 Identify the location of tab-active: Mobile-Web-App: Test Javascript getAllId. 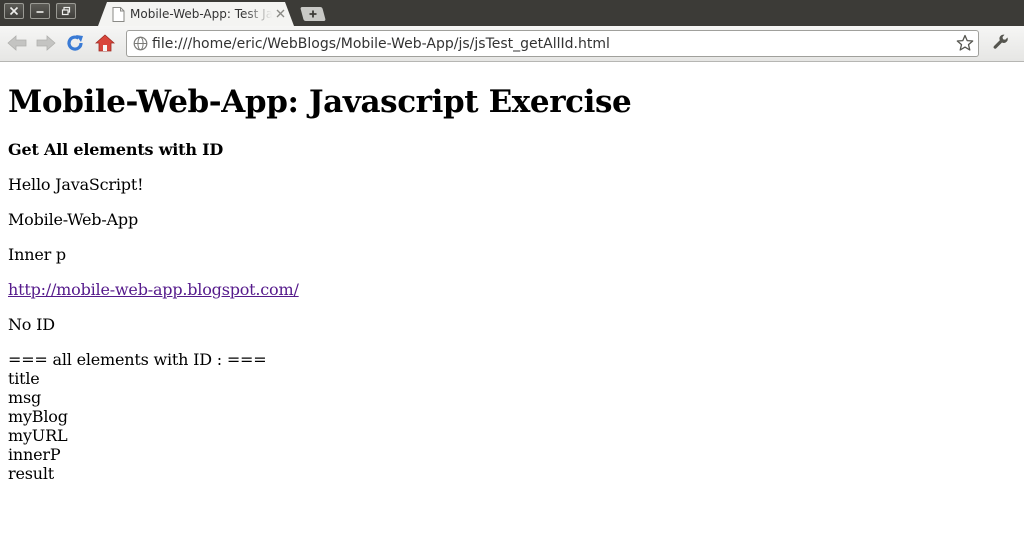
(196, 14).